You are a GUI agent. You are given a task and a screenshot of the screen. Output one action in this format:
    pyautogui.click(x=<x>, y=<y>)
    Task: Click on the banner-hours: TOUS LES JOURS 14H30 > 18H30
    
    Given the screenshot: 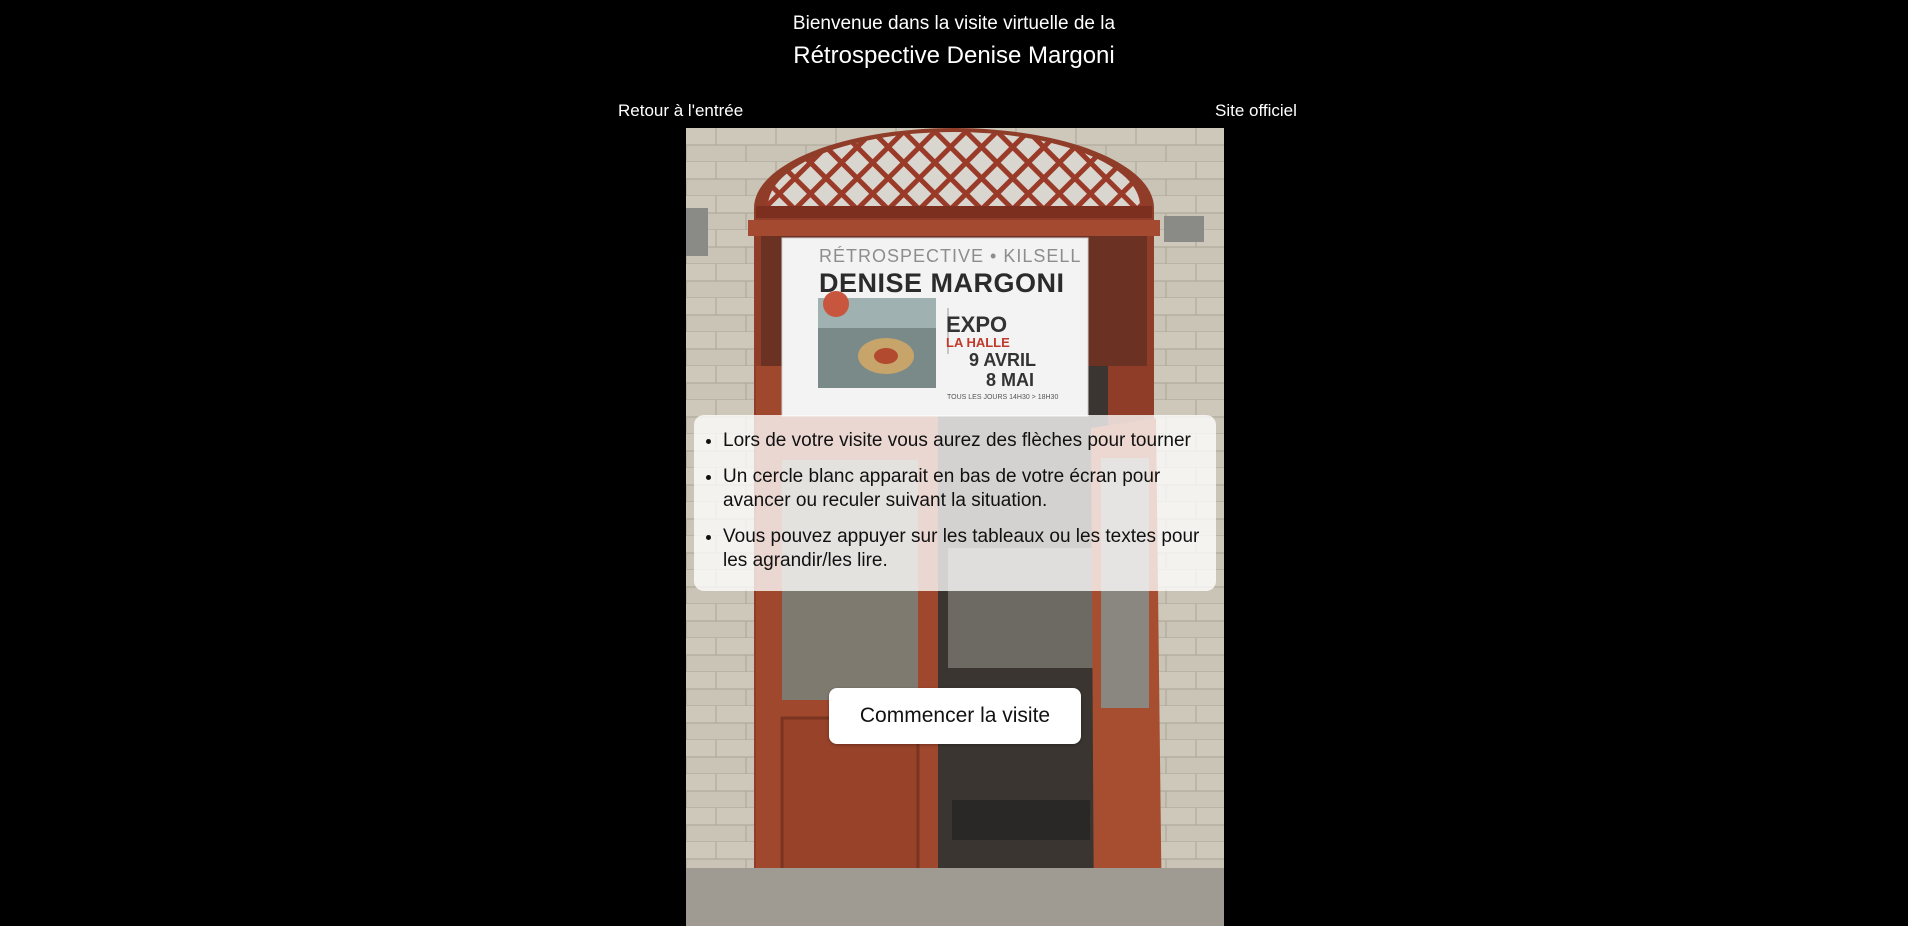 What is the action you would take?
    pyautogui.click(x=1003, y=397)
    